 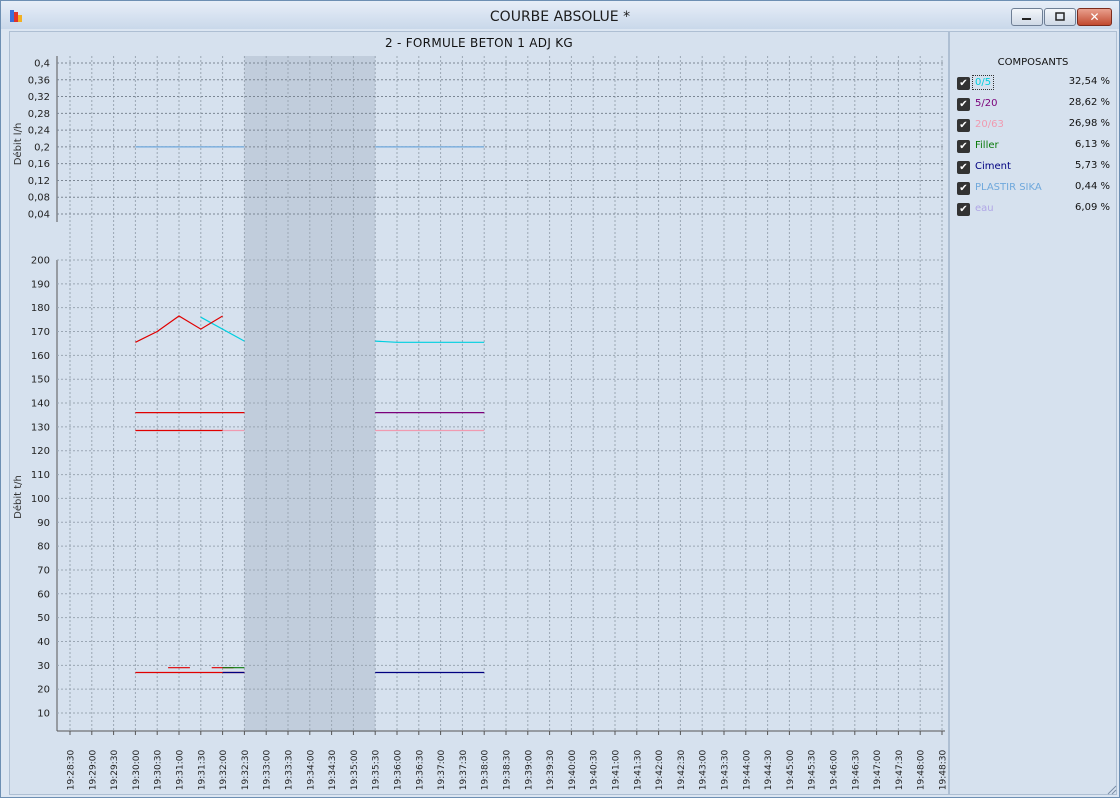 I want to click on y-tick-label: 10, so click(x=43, y=714).